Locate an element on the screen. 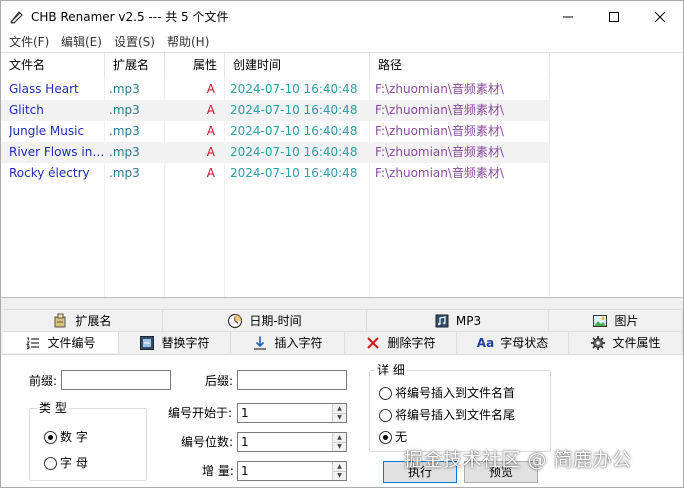  tab-label: 字母状态 is located at coordinates (524, 343).